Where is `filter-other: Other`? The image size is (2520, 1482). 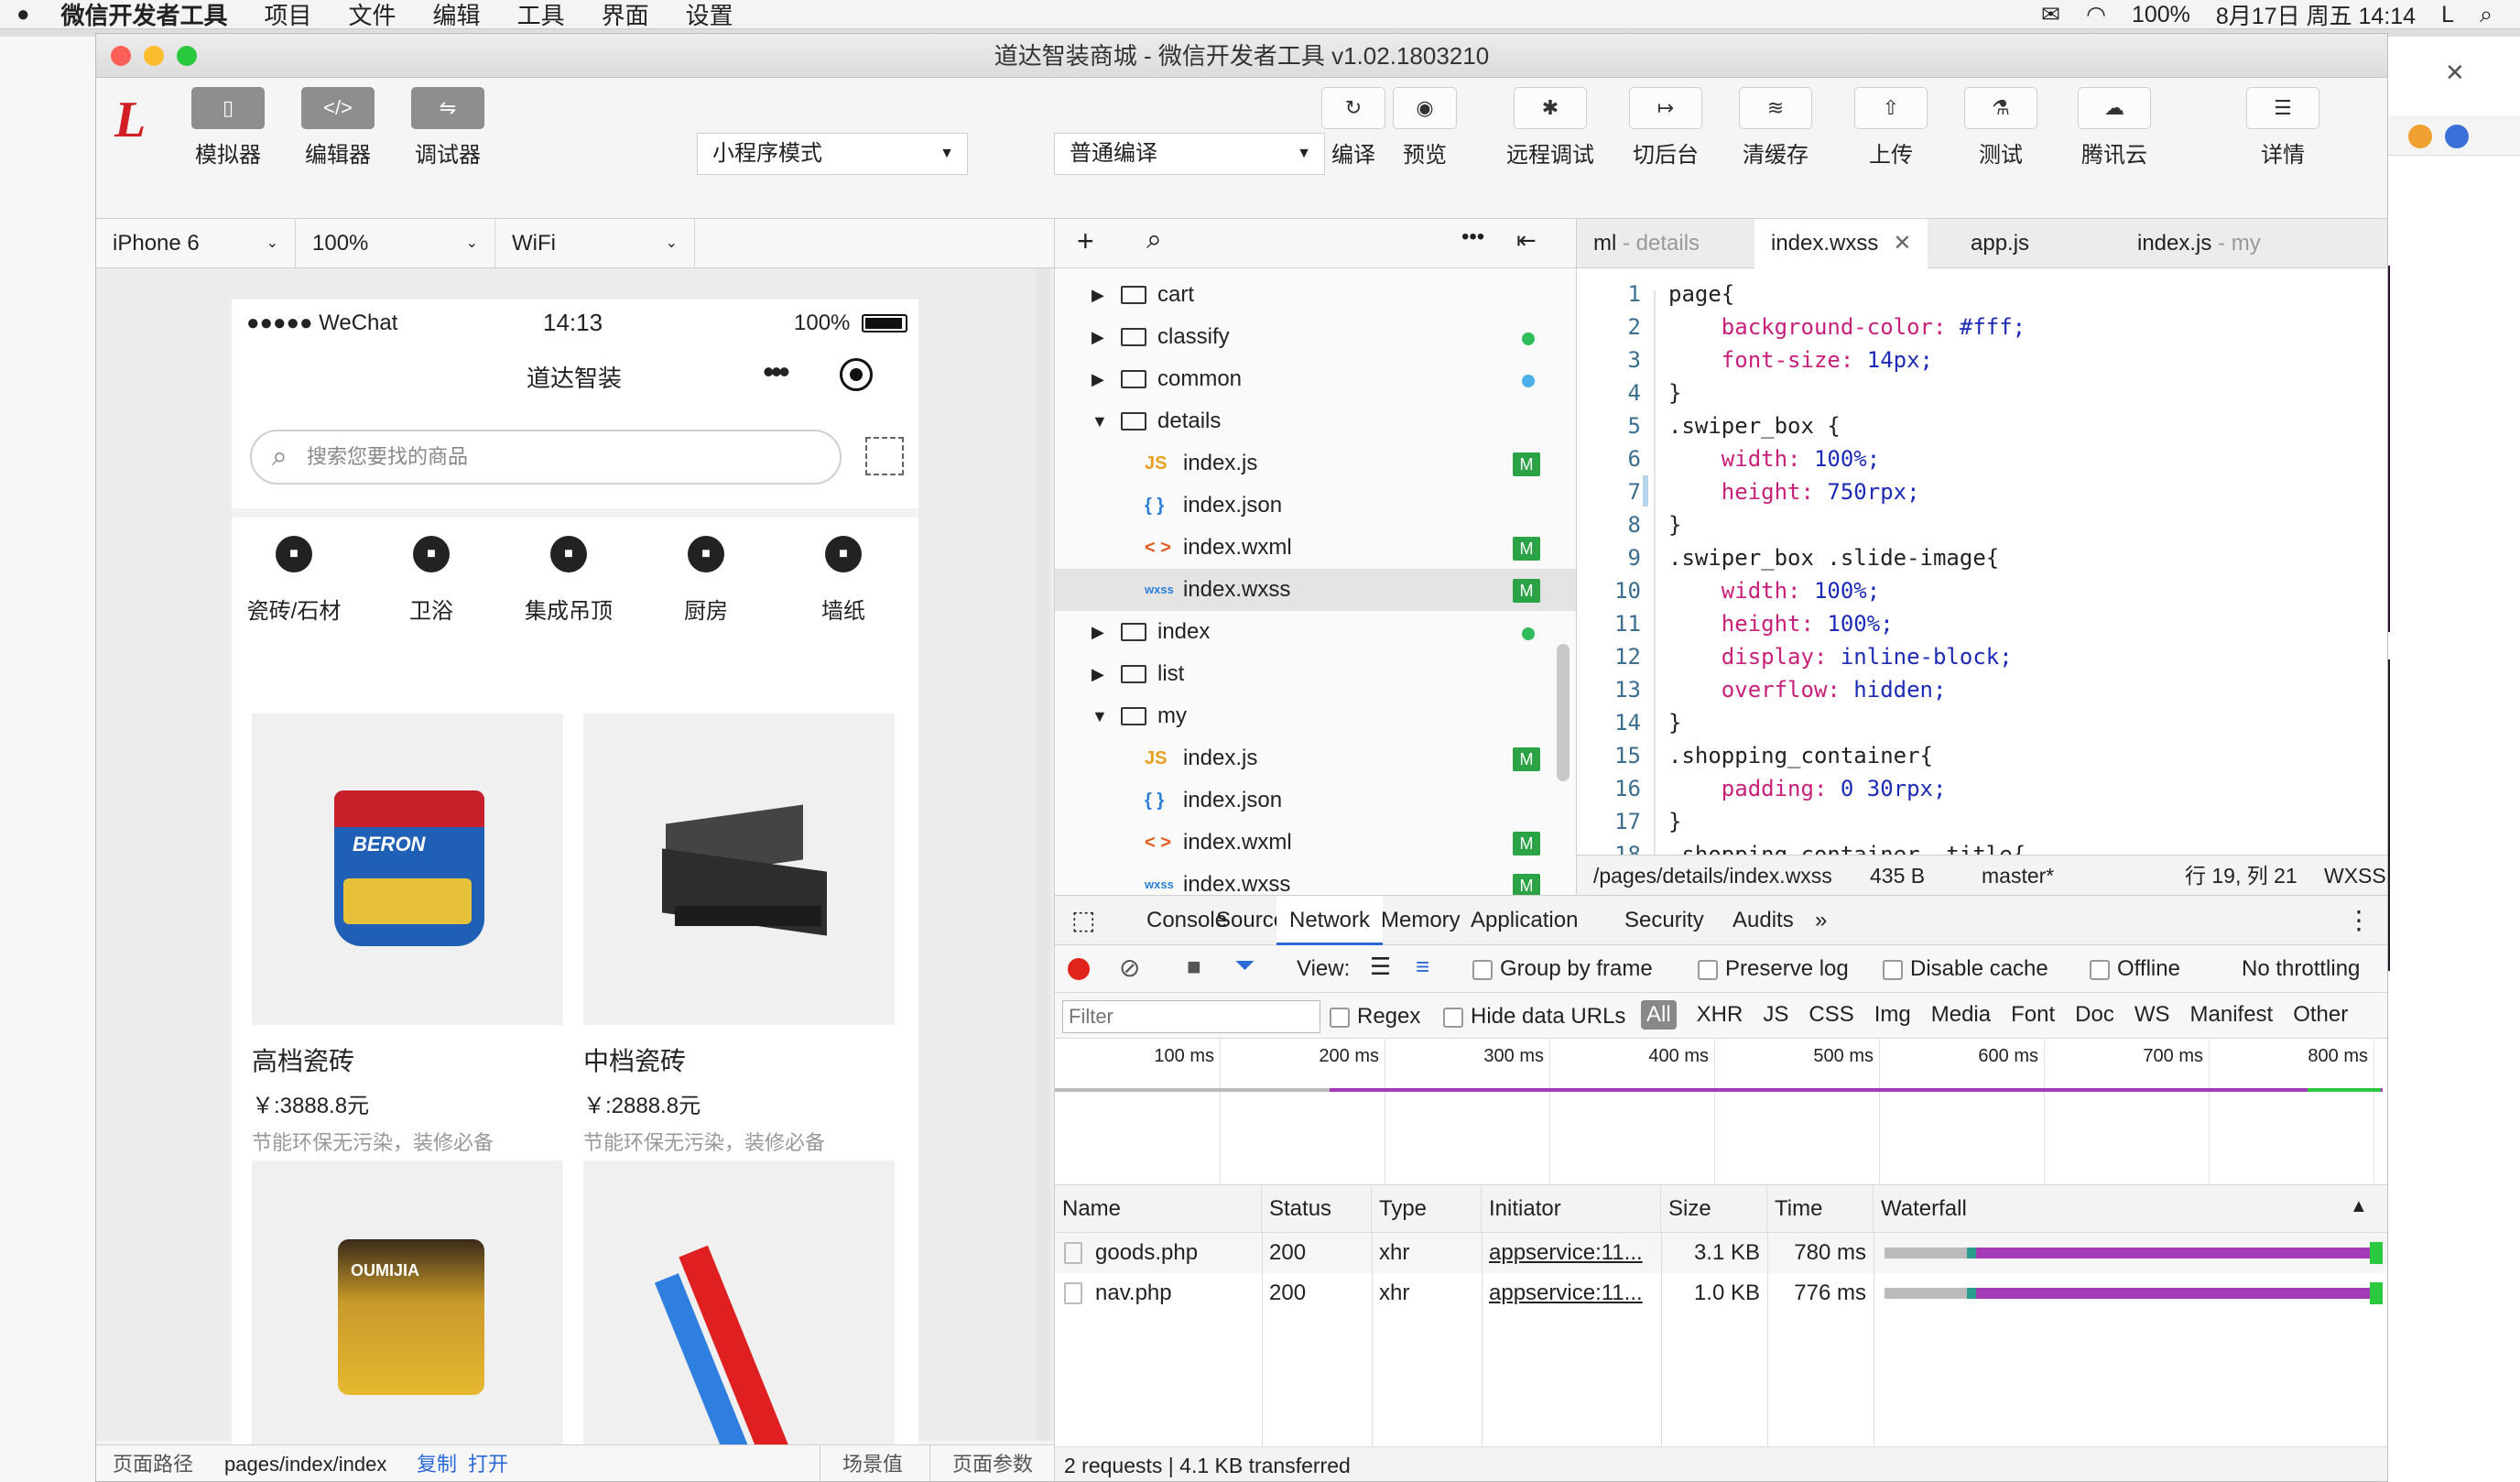 filter-other: Other is located at coordinates (2320, 1015).